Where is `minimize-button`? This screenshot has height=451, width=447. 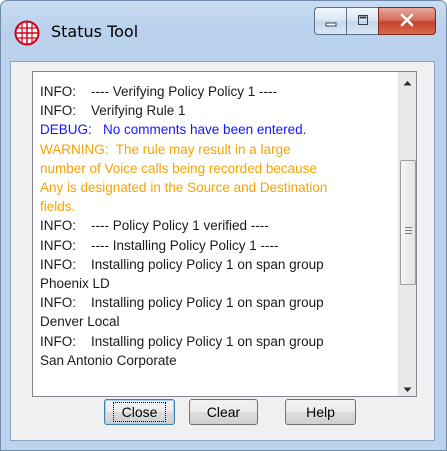 minimize-button is located at coordinates (330, 21).